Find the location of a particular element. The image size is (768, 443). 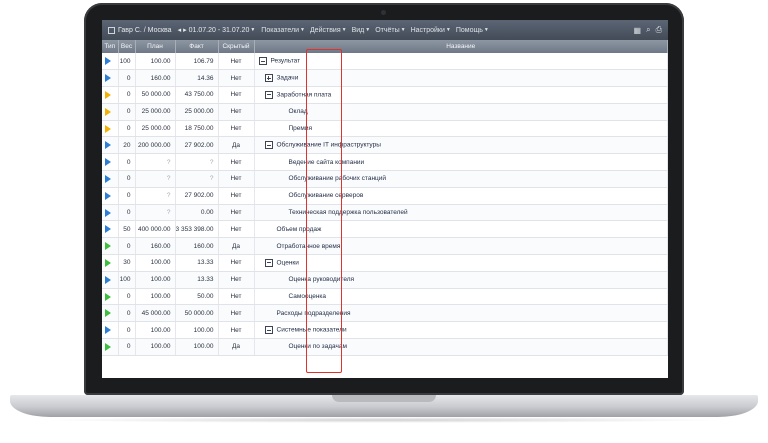

menu-item: Действия ▼ is located at coordinates (328, 30).